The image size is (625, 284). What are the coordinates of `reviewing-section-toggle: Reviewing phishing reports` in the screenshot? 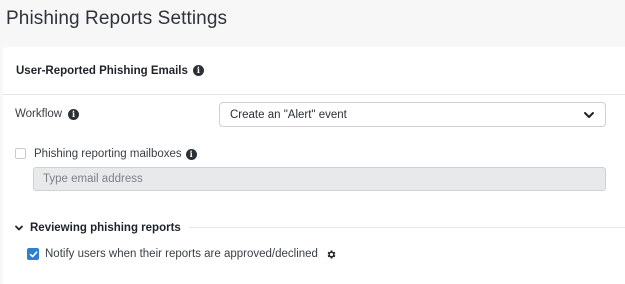 It's located at (97, 228).